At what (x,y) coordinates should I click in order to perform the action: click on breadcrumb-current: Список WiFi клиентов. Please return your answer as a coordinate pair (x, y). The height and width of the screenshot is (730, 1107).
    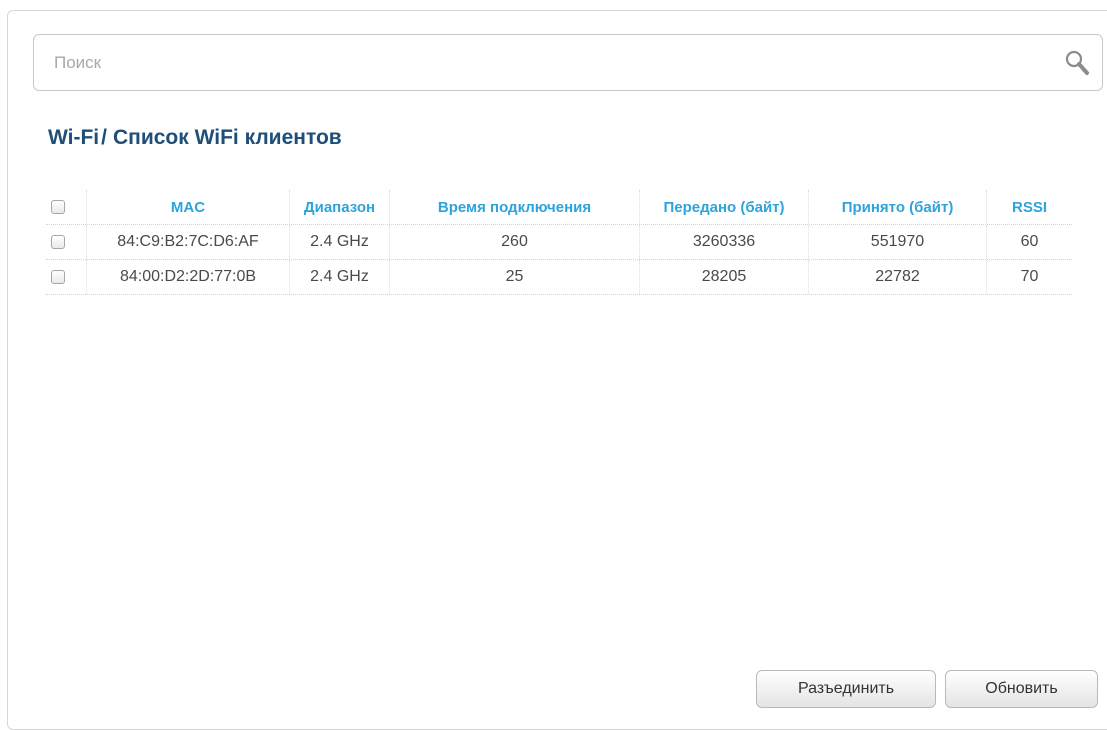
    Looking at the image, I should click on (227, 137).